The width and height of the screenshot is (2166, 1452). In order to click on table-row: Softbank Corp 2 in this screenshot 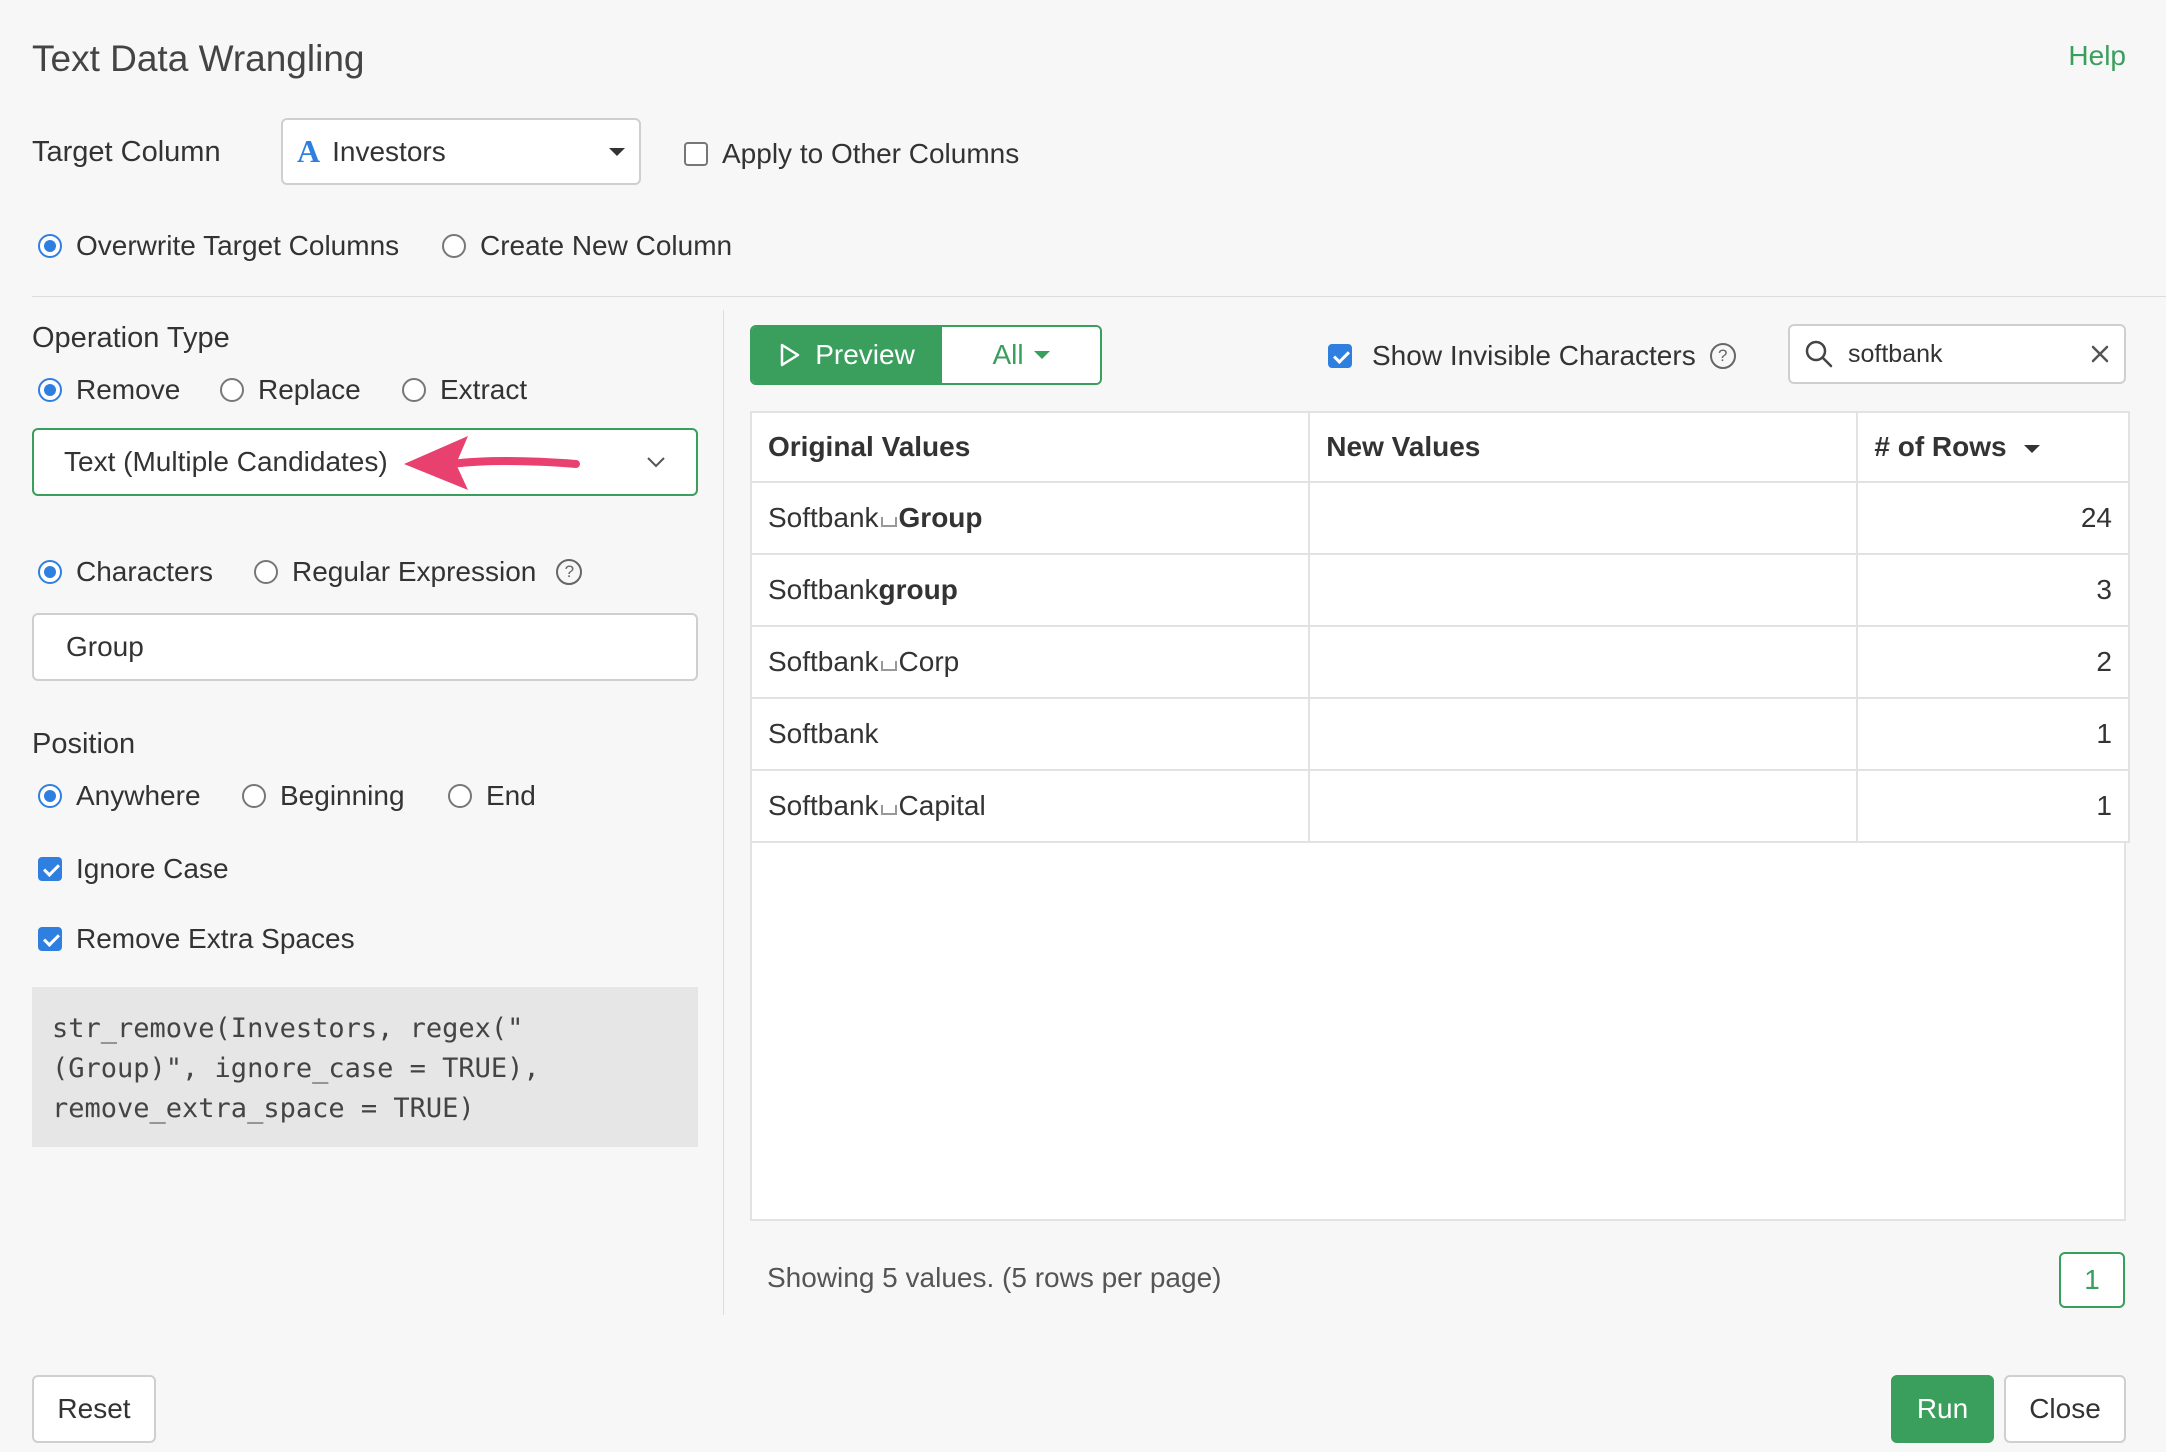, I will do `click(1439, 662)`.